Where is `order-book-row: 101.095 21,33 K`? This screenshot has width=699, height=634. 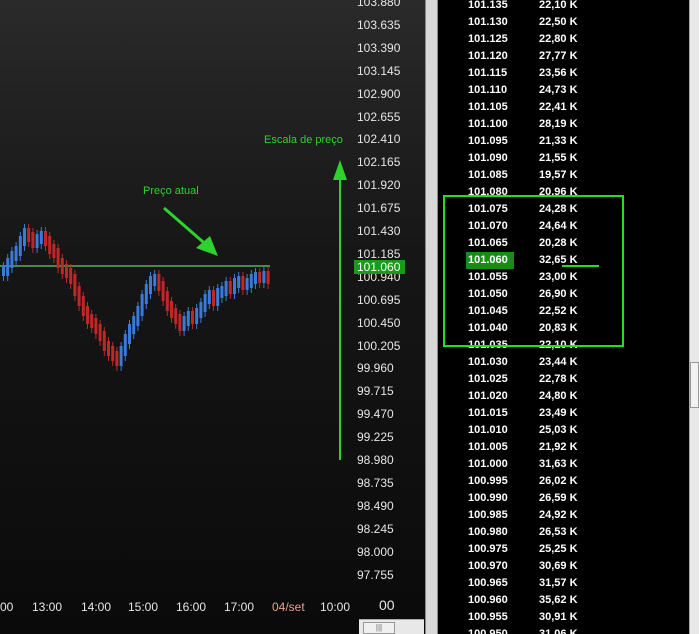
order-book-row: 101.095 21,33 K is located at coordinates (563, 141).